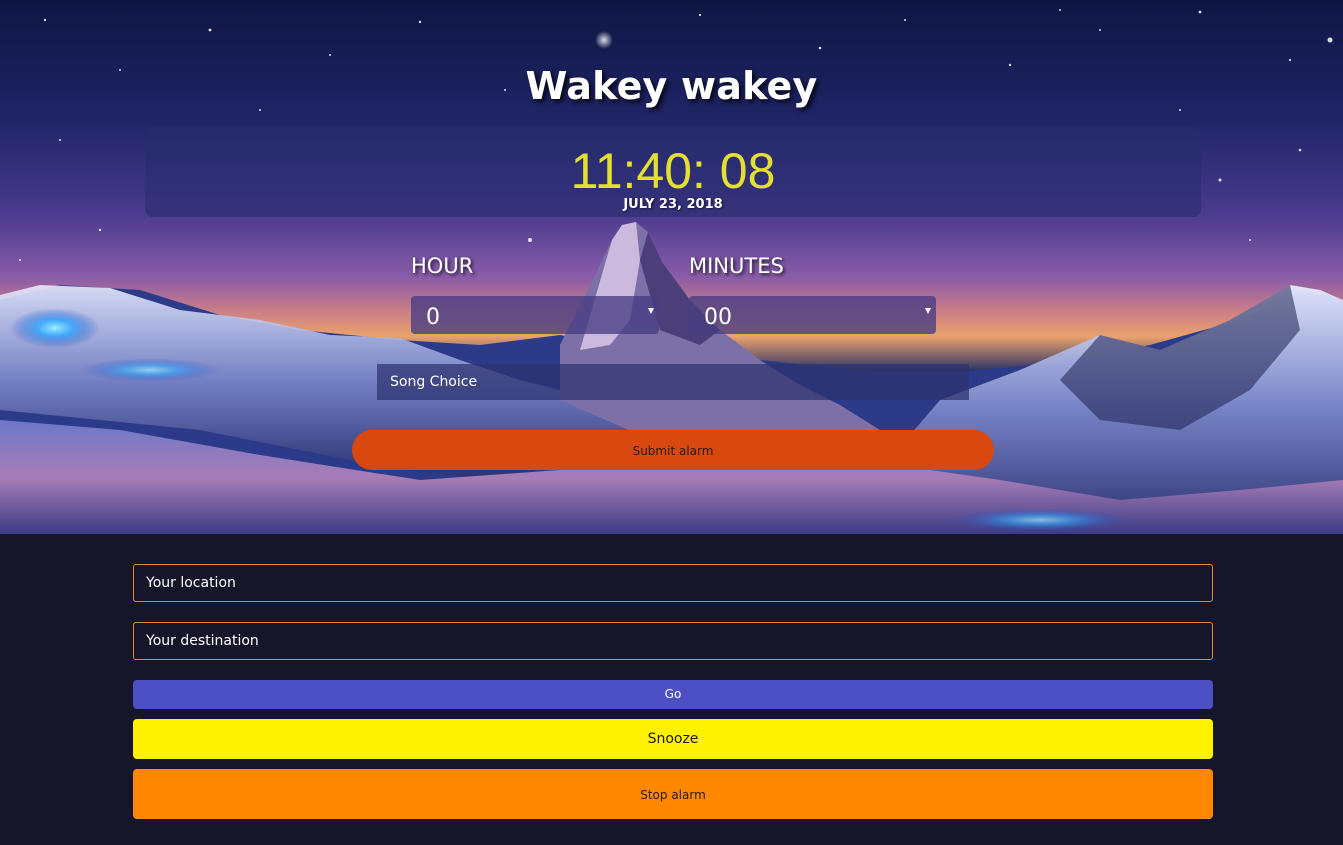 Image resolution: width=1343 pixels, height=845 pixels. Describe the element at coordinates (812, 315) in the screenshot. I see `minutes-select: 00` at that location.